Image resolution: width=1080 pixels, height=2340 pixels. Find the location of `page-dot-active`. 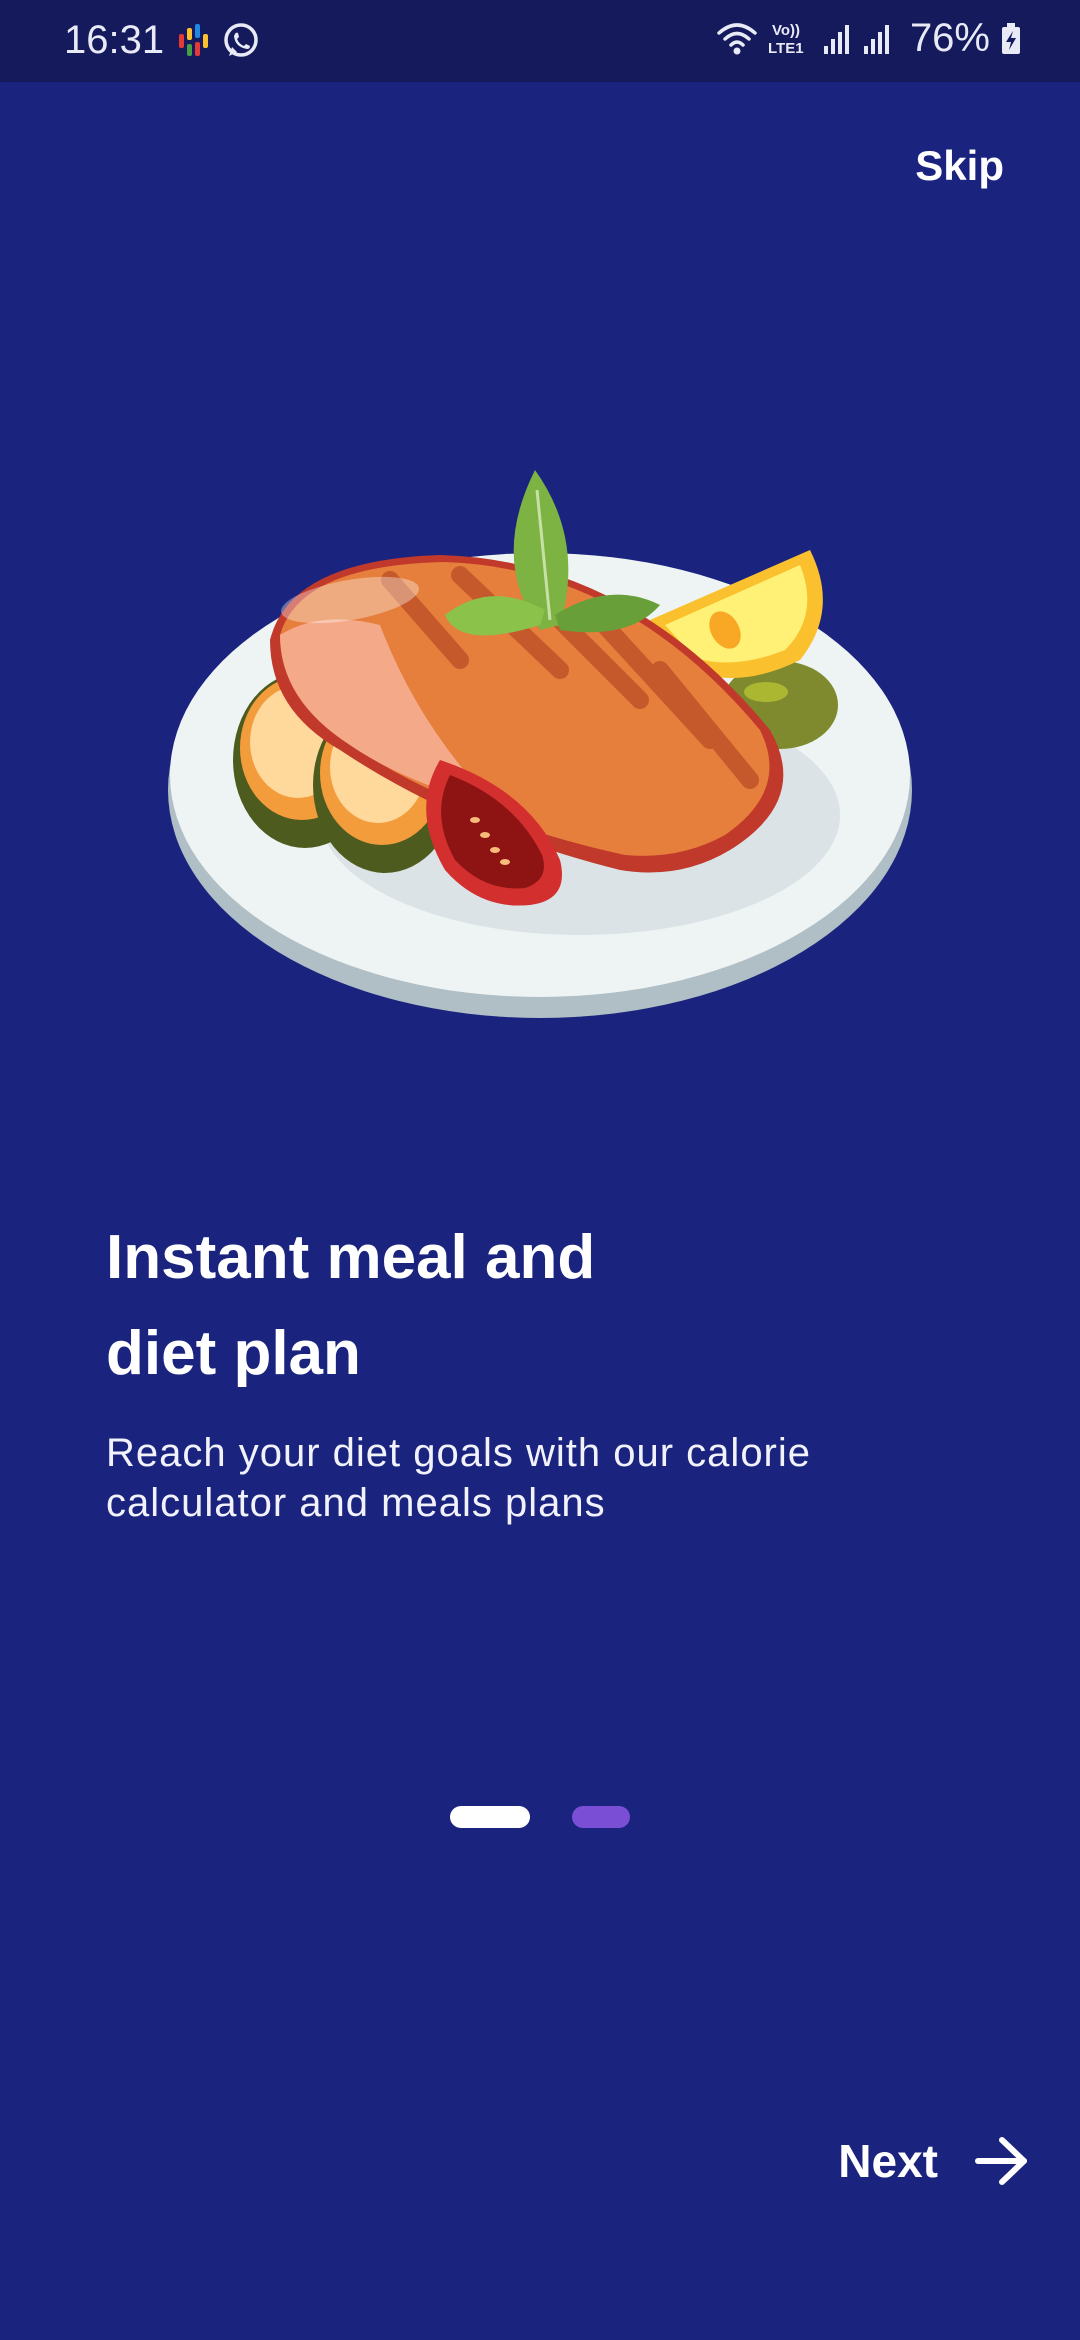

page-dot-active is located at coordinates (490, 1817).